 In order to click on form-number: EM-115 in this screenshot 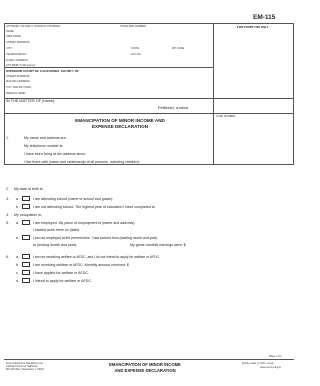, I will do `click(264, 17)`.